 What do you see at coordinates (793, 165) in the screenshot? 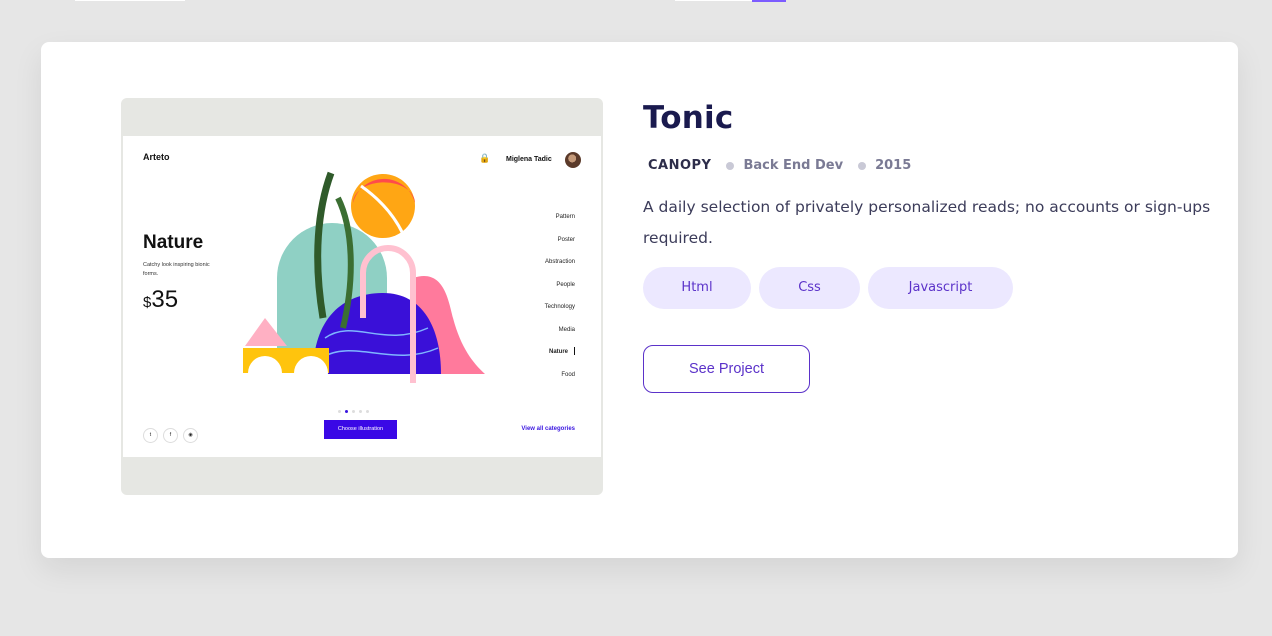
I see `project-role: Back End Dev` at bounding box center [793, 165].